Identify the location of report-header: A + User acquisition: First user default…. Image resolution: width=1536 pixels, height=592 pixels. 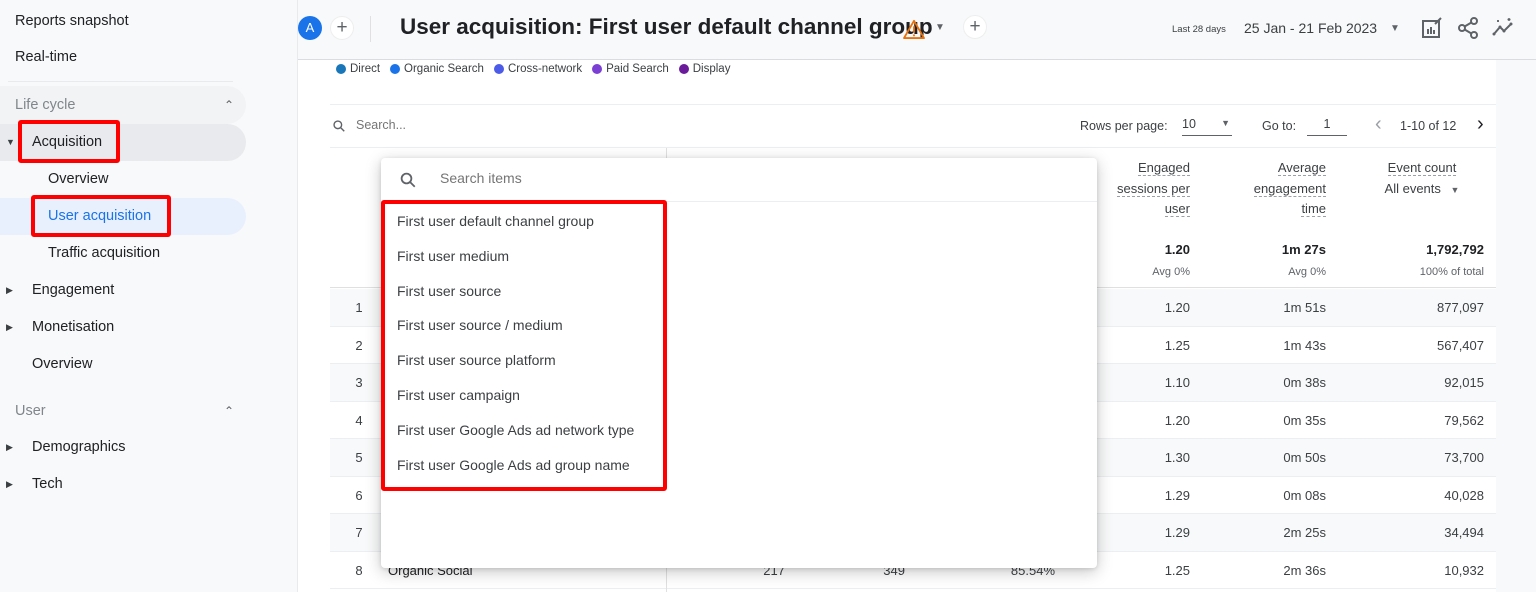
(917, 30).